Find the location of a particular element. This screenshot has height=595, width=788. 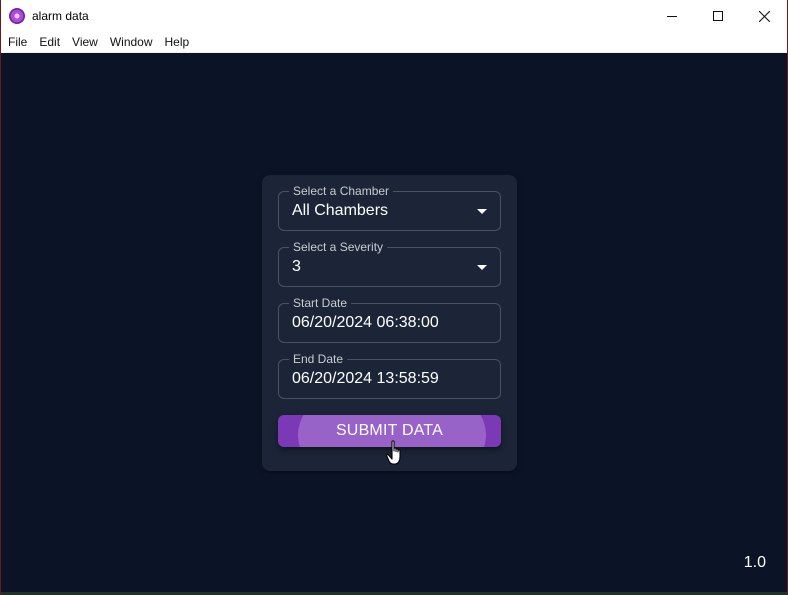

maximize-icon is located at coordinates (718, 16).